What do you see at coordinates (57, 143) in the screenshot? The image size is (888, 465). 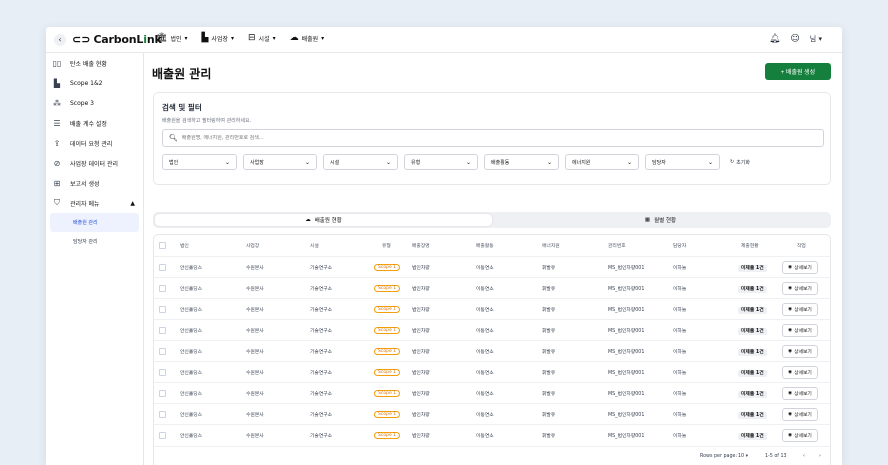 I see `upload-icon: ⇪` at bounding box center [57, 143].